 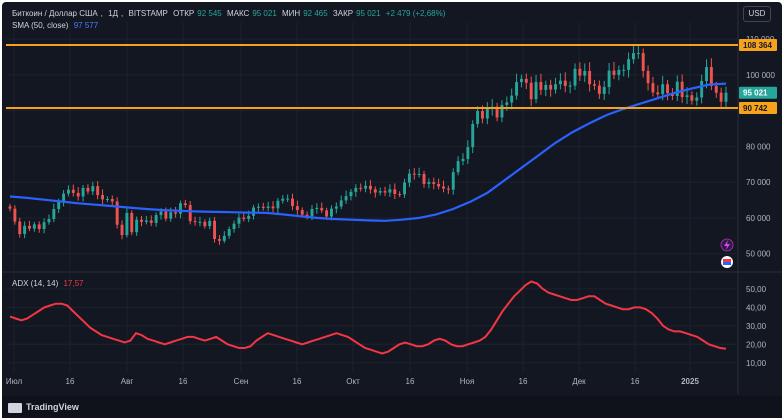 What do you see at coordinates (467, 381) in the screenshot?
I see `time-tick-label: Ноя` at bounding box center [467, 381].